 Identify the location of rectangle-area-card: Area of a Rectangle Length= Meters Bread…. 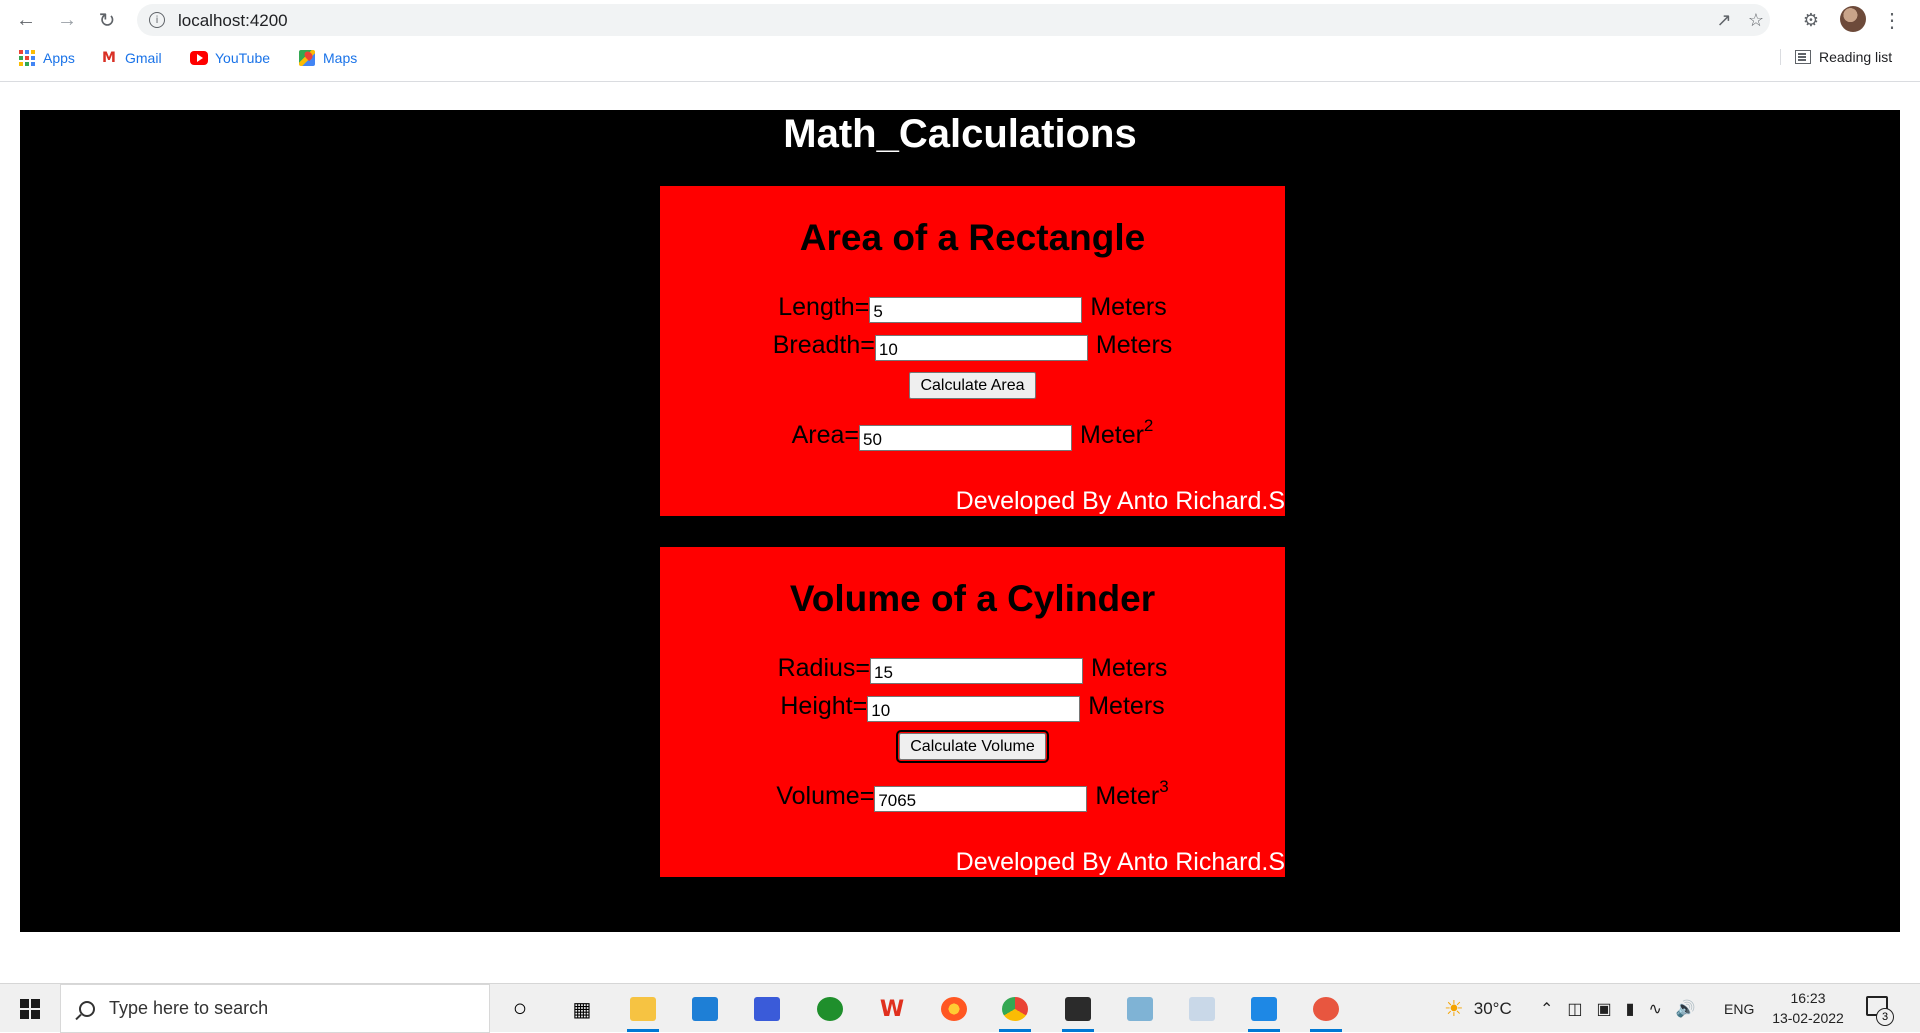
(972, 351).